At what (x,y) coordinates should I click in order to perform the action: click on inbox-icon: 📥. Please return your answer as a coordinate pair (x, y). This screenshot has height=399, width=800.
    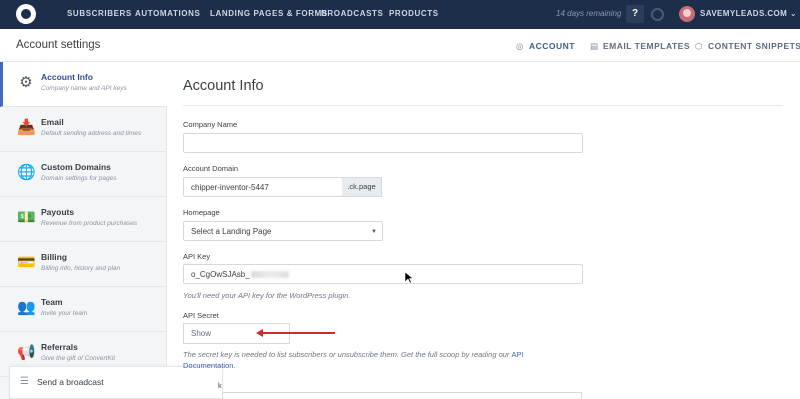
    Looking at the image, I should click on (26, 127).